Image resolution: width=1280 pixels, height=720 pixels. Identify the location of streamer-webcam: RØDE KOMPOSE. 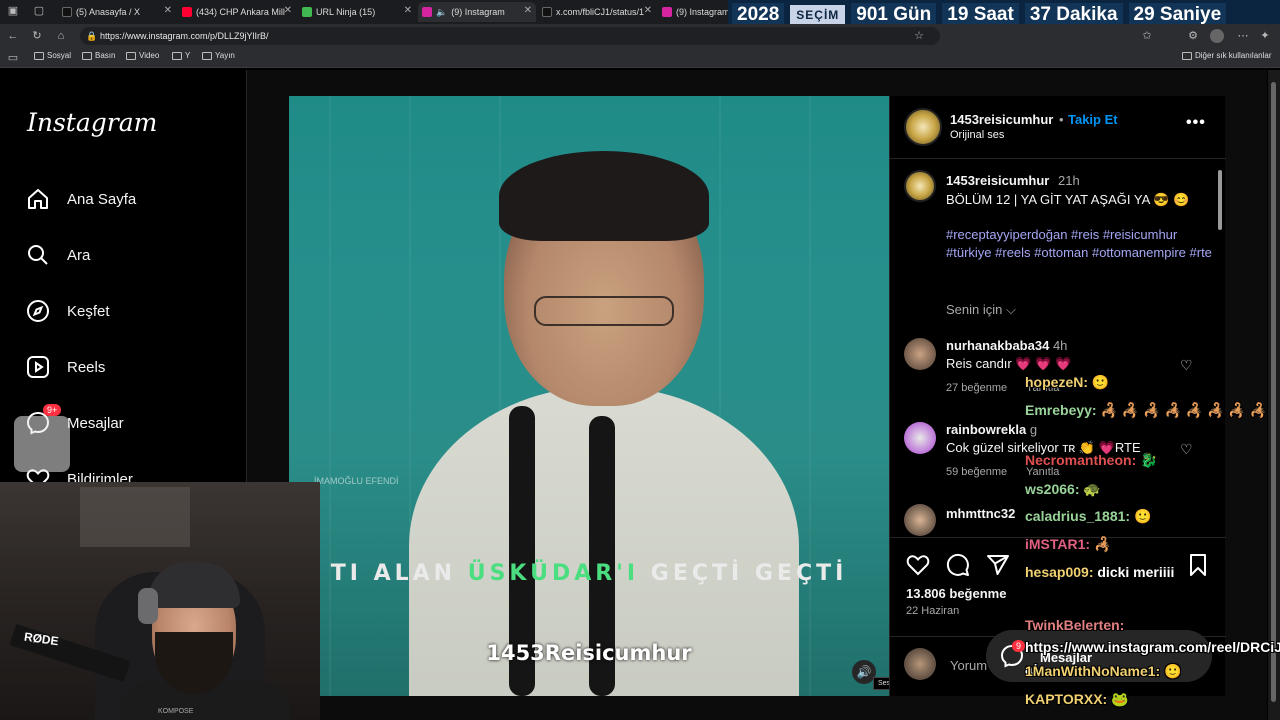
(160, 601).